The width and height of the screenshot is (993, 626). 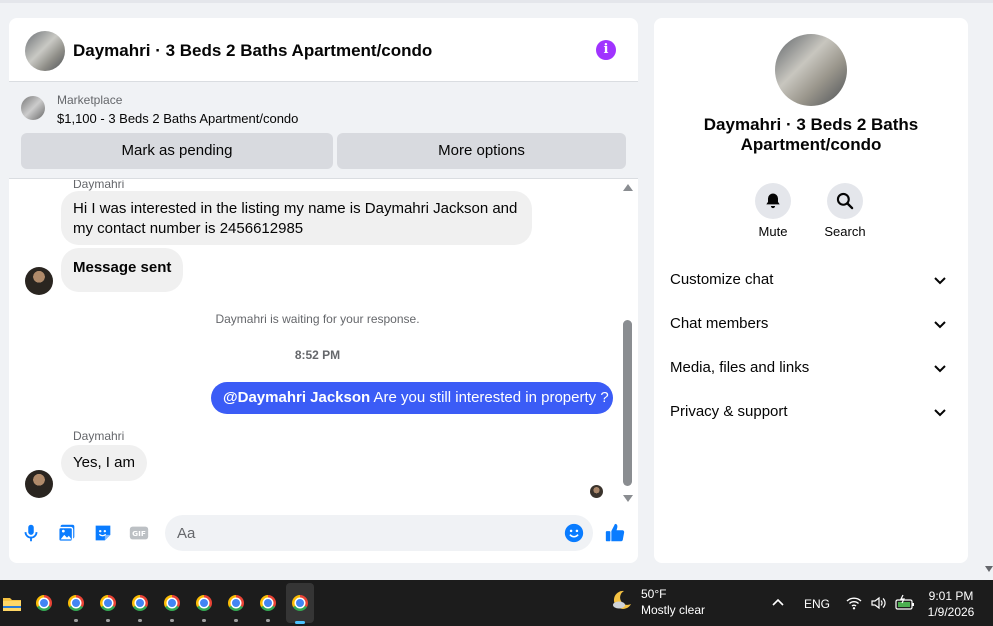 I want to click on composer: GIF, so click(x=323, y=533).